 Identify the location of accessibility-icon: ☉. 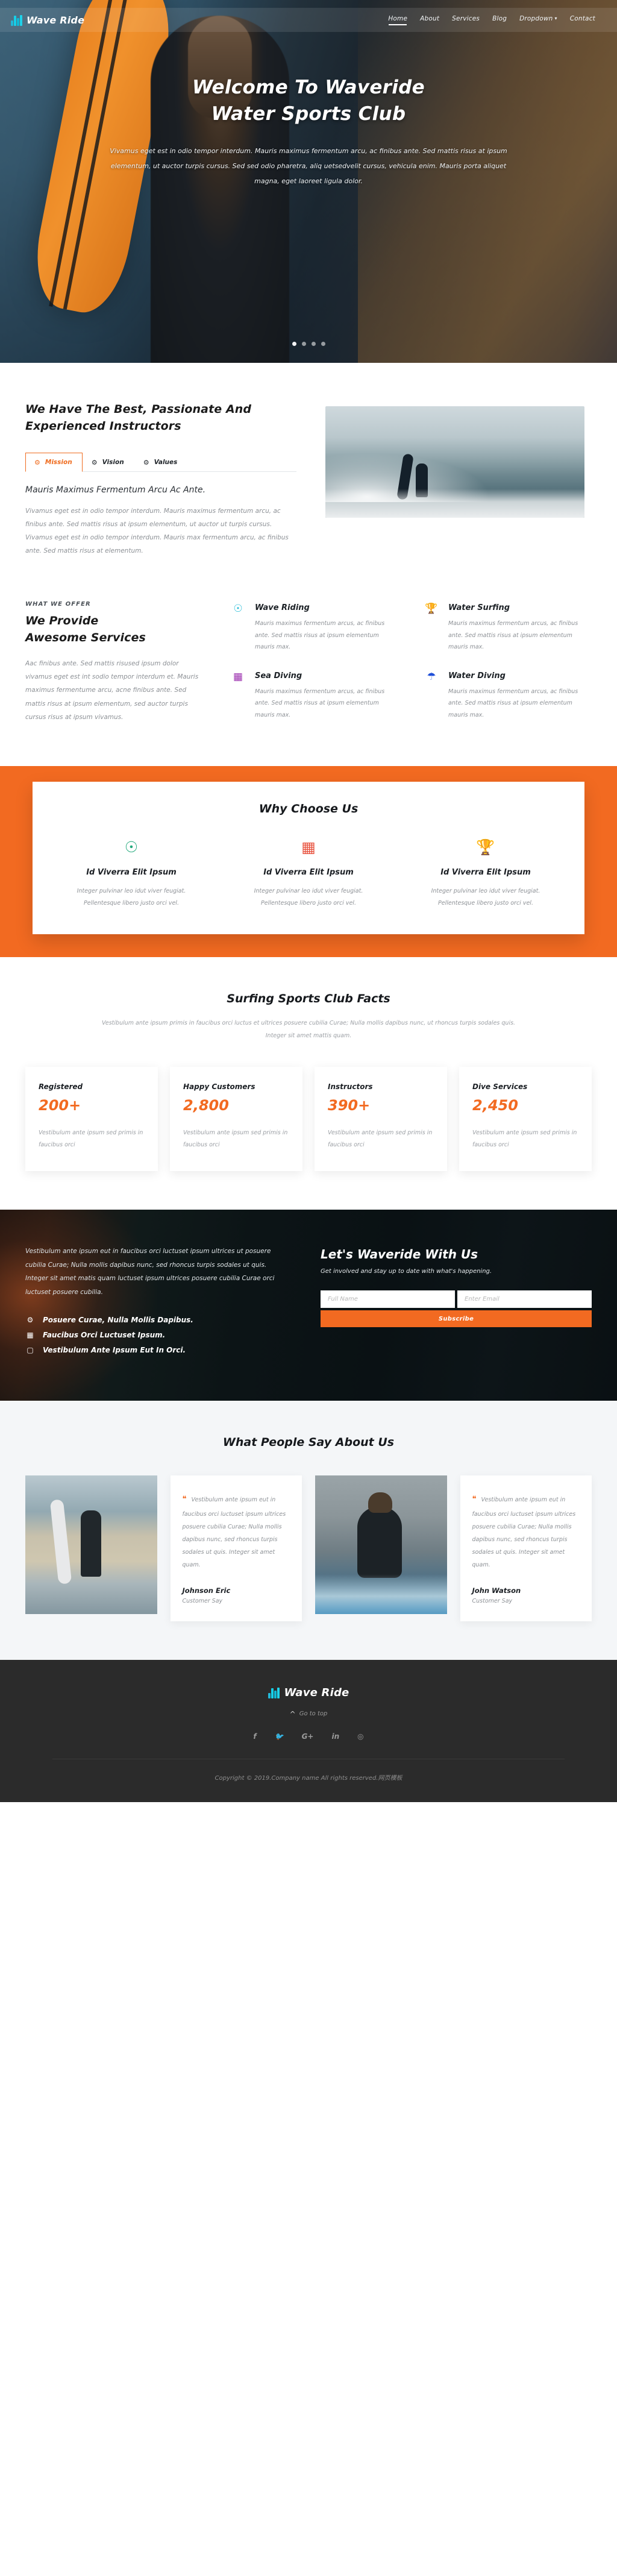
(238, 609).